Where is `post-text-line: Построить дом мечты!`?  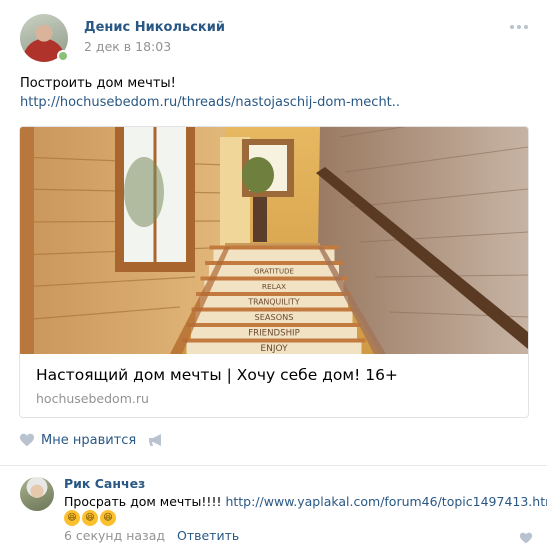 post-text-line: Построить дом мечты! is located at coordinates (98, 83).